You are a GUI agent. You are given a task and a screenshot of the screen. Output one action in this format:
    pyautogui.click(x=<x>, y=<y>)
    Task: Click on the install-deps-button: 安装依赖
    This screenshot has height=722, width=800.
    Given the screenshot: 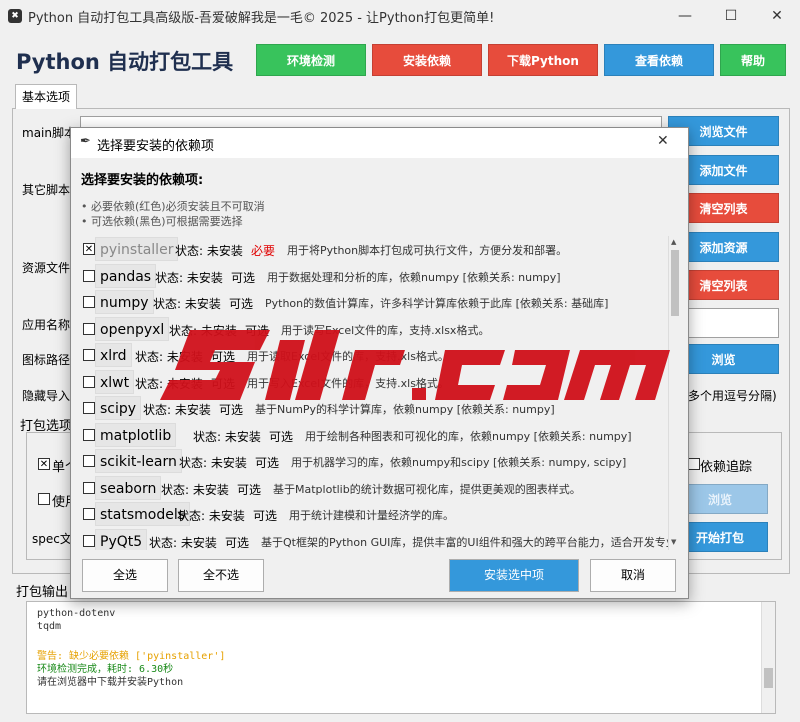 What is the action you would take?
    pyautogui.click(x=427, y=60)
    